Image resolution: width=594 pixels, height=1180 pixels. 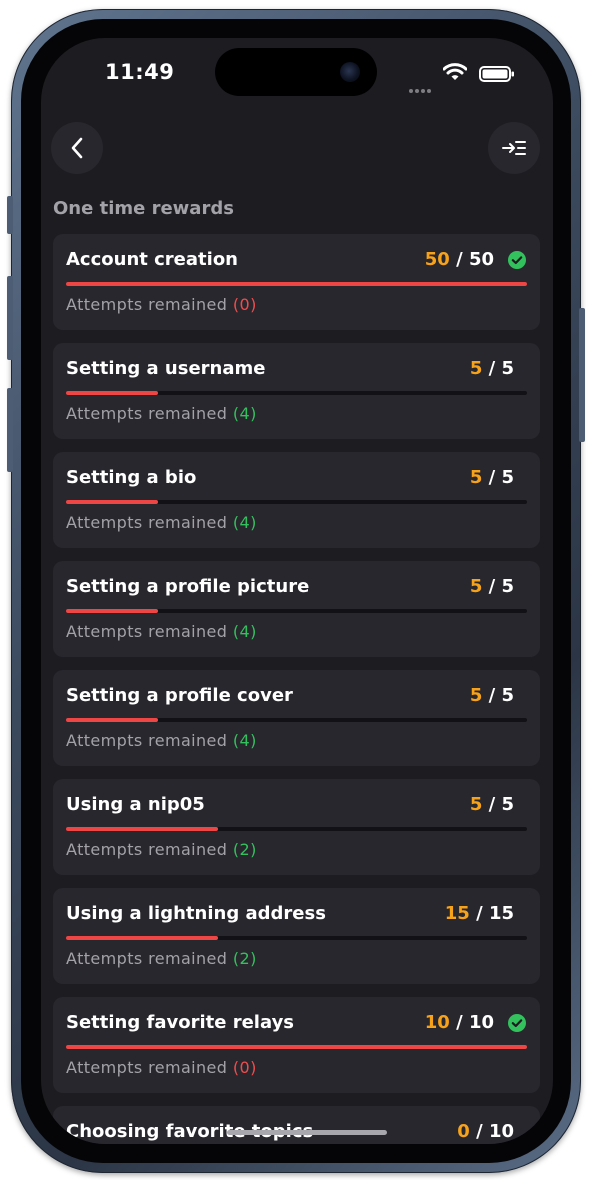 I want to click on reward-score: 50 / 50, so click(x=459, y=259).